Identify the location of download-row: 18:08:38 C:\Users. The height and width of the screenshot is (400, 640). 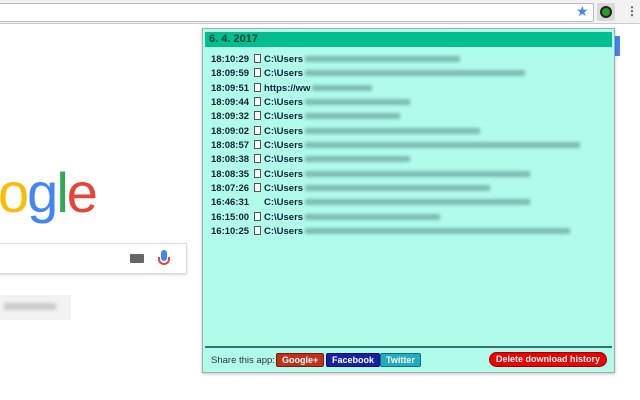
(311, 160).